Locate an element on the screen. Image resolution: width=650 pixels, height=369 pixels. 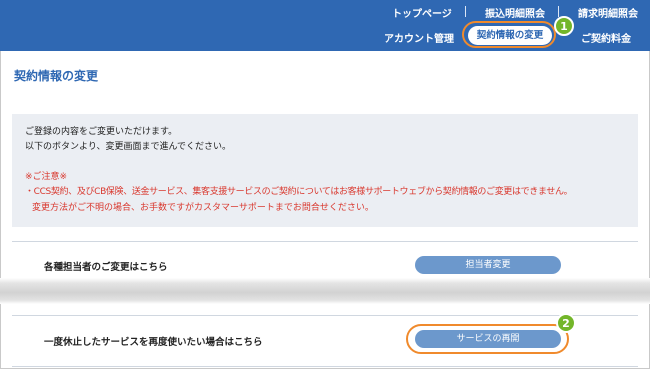
nav-billing-statement: 請求明細照会 is located at coordinates (608, 12).